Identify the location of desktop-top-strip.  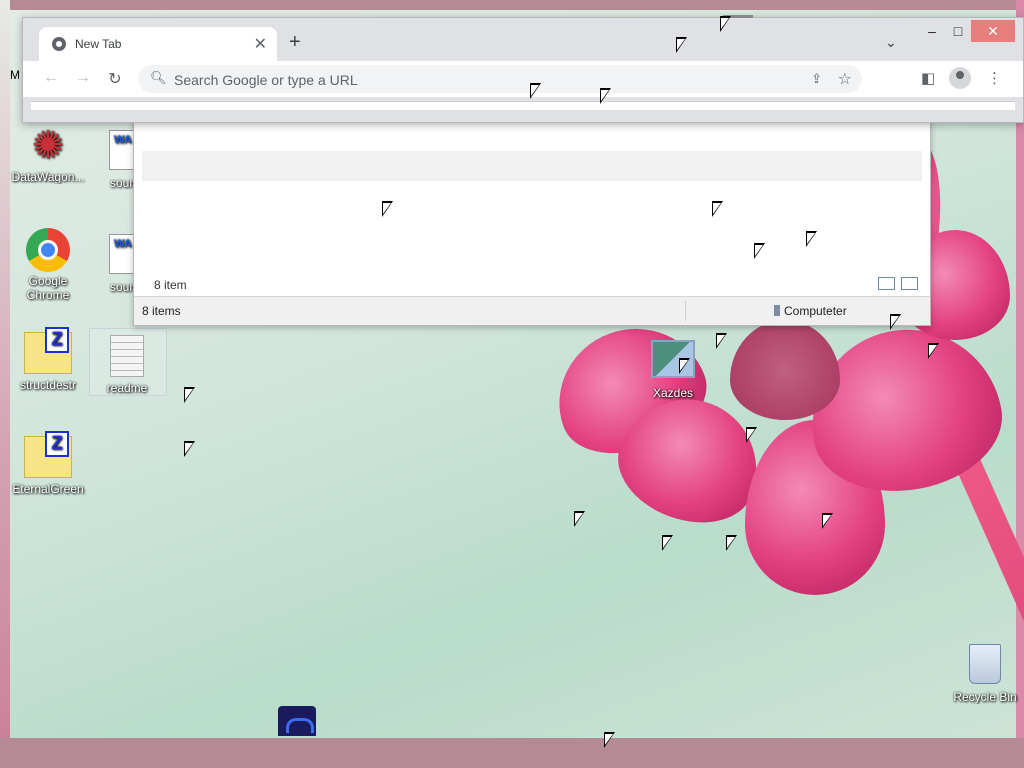
(512, 5).